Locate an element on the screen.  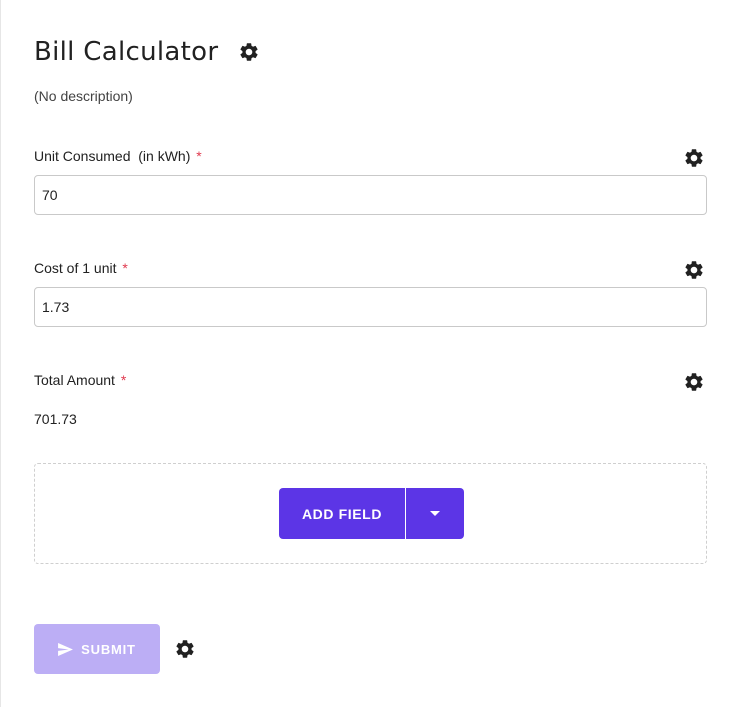
left-divider is located at coordinates (0, 353).